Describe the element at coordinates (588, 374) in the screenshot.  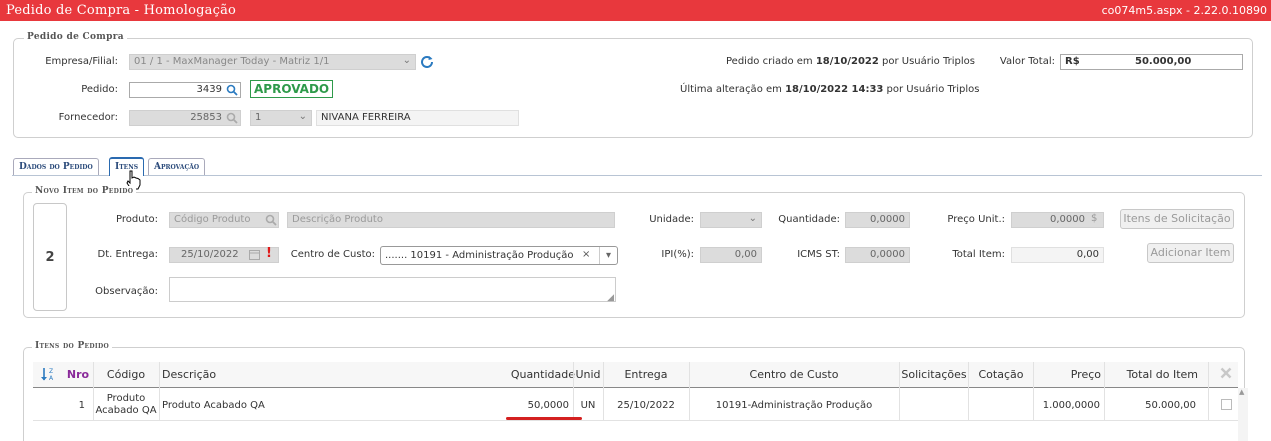
I see `column-unid: Unid` at that location.